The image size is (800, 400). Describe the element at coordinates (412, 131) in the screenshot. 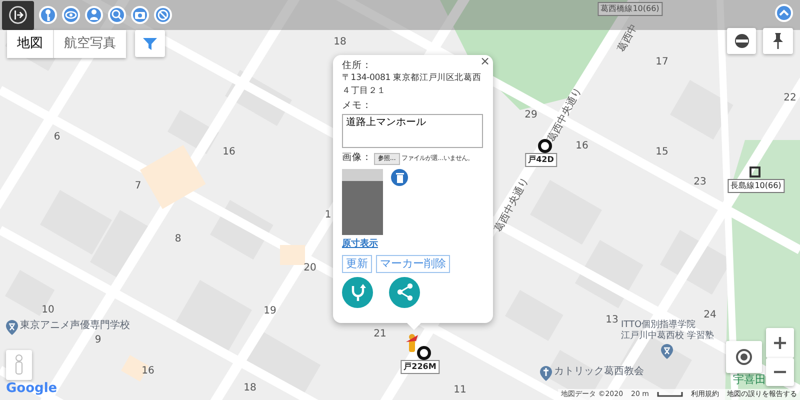

I see `memo-field: 道路上マンホール` at that location.